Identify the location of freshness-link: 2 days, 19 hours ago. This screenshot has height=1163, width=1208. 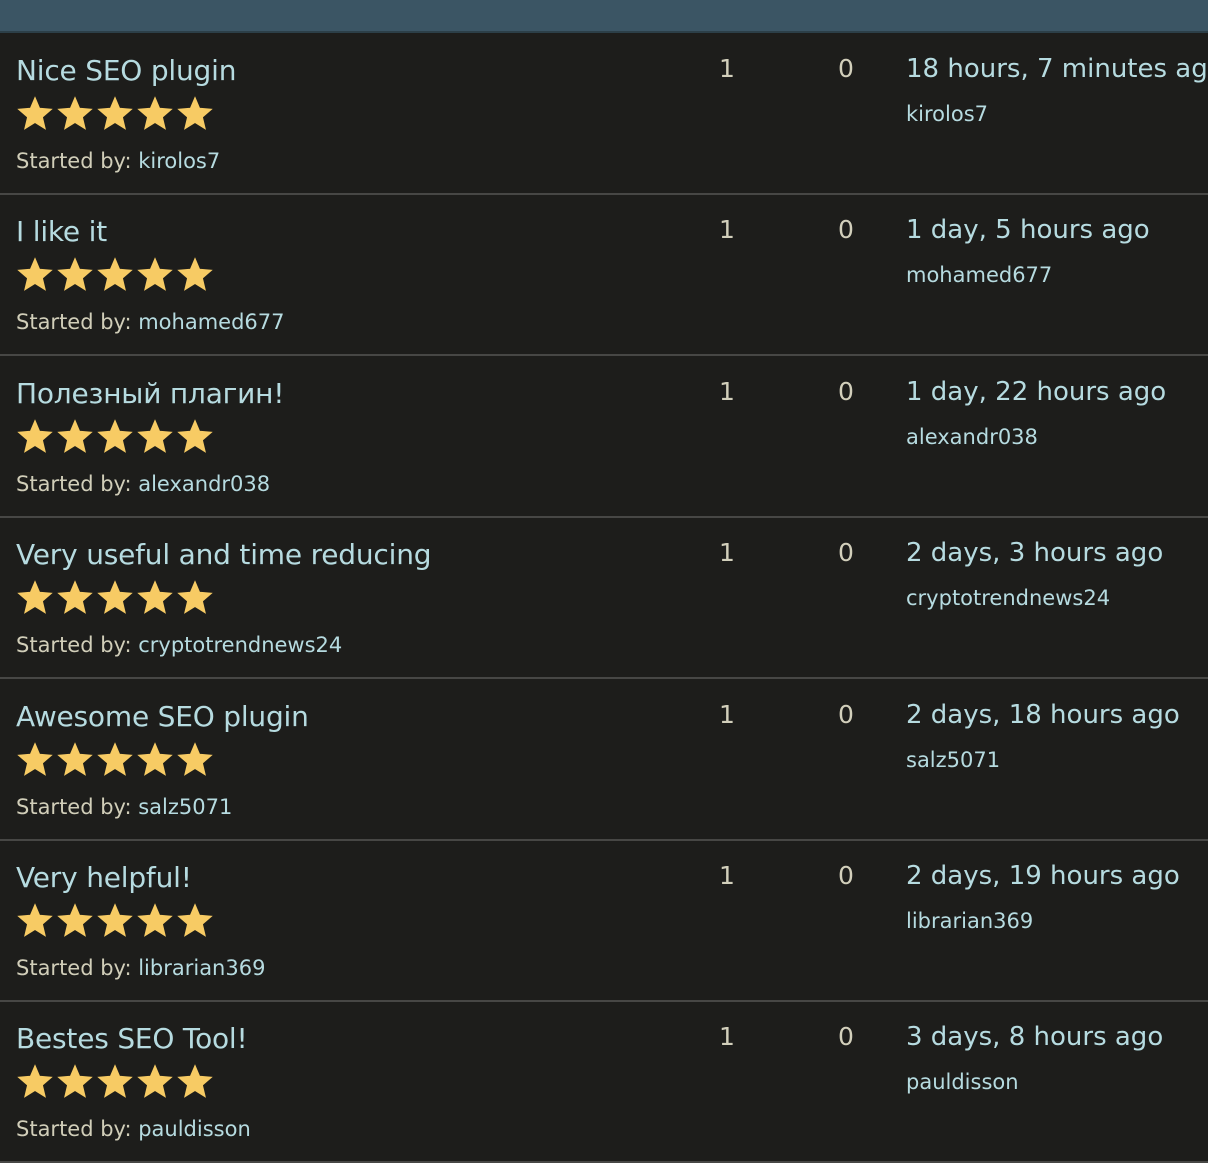
(1043, 876).